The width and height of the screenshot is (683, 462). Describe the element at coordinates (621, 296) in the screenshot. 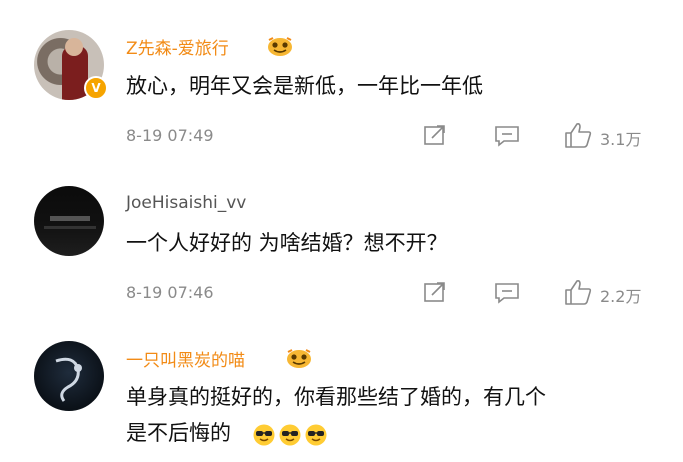

I see `like-count: 2.2万` at that location.